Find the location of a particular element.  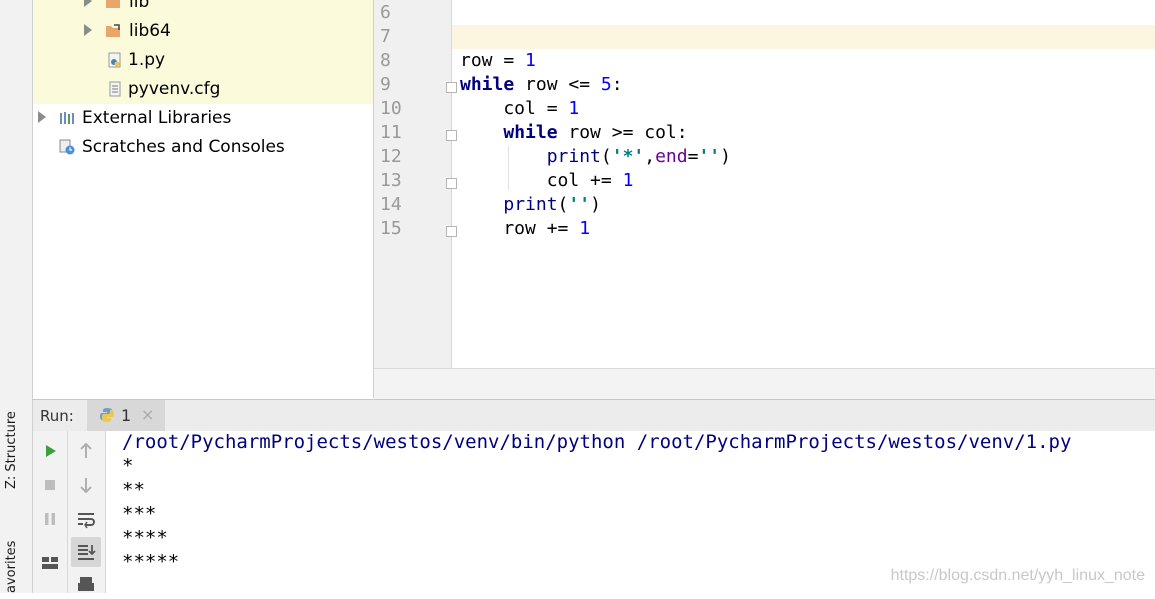

tree-item-label: External Libraries is located at coordinates (157, 118).